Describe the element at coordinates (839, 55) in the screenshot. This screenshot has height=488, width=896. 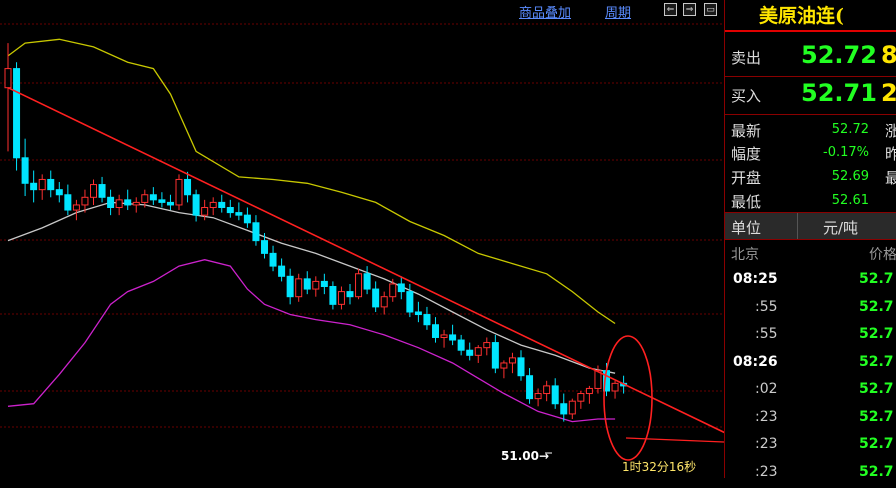
I see `sell-price: 52.72` at that location.